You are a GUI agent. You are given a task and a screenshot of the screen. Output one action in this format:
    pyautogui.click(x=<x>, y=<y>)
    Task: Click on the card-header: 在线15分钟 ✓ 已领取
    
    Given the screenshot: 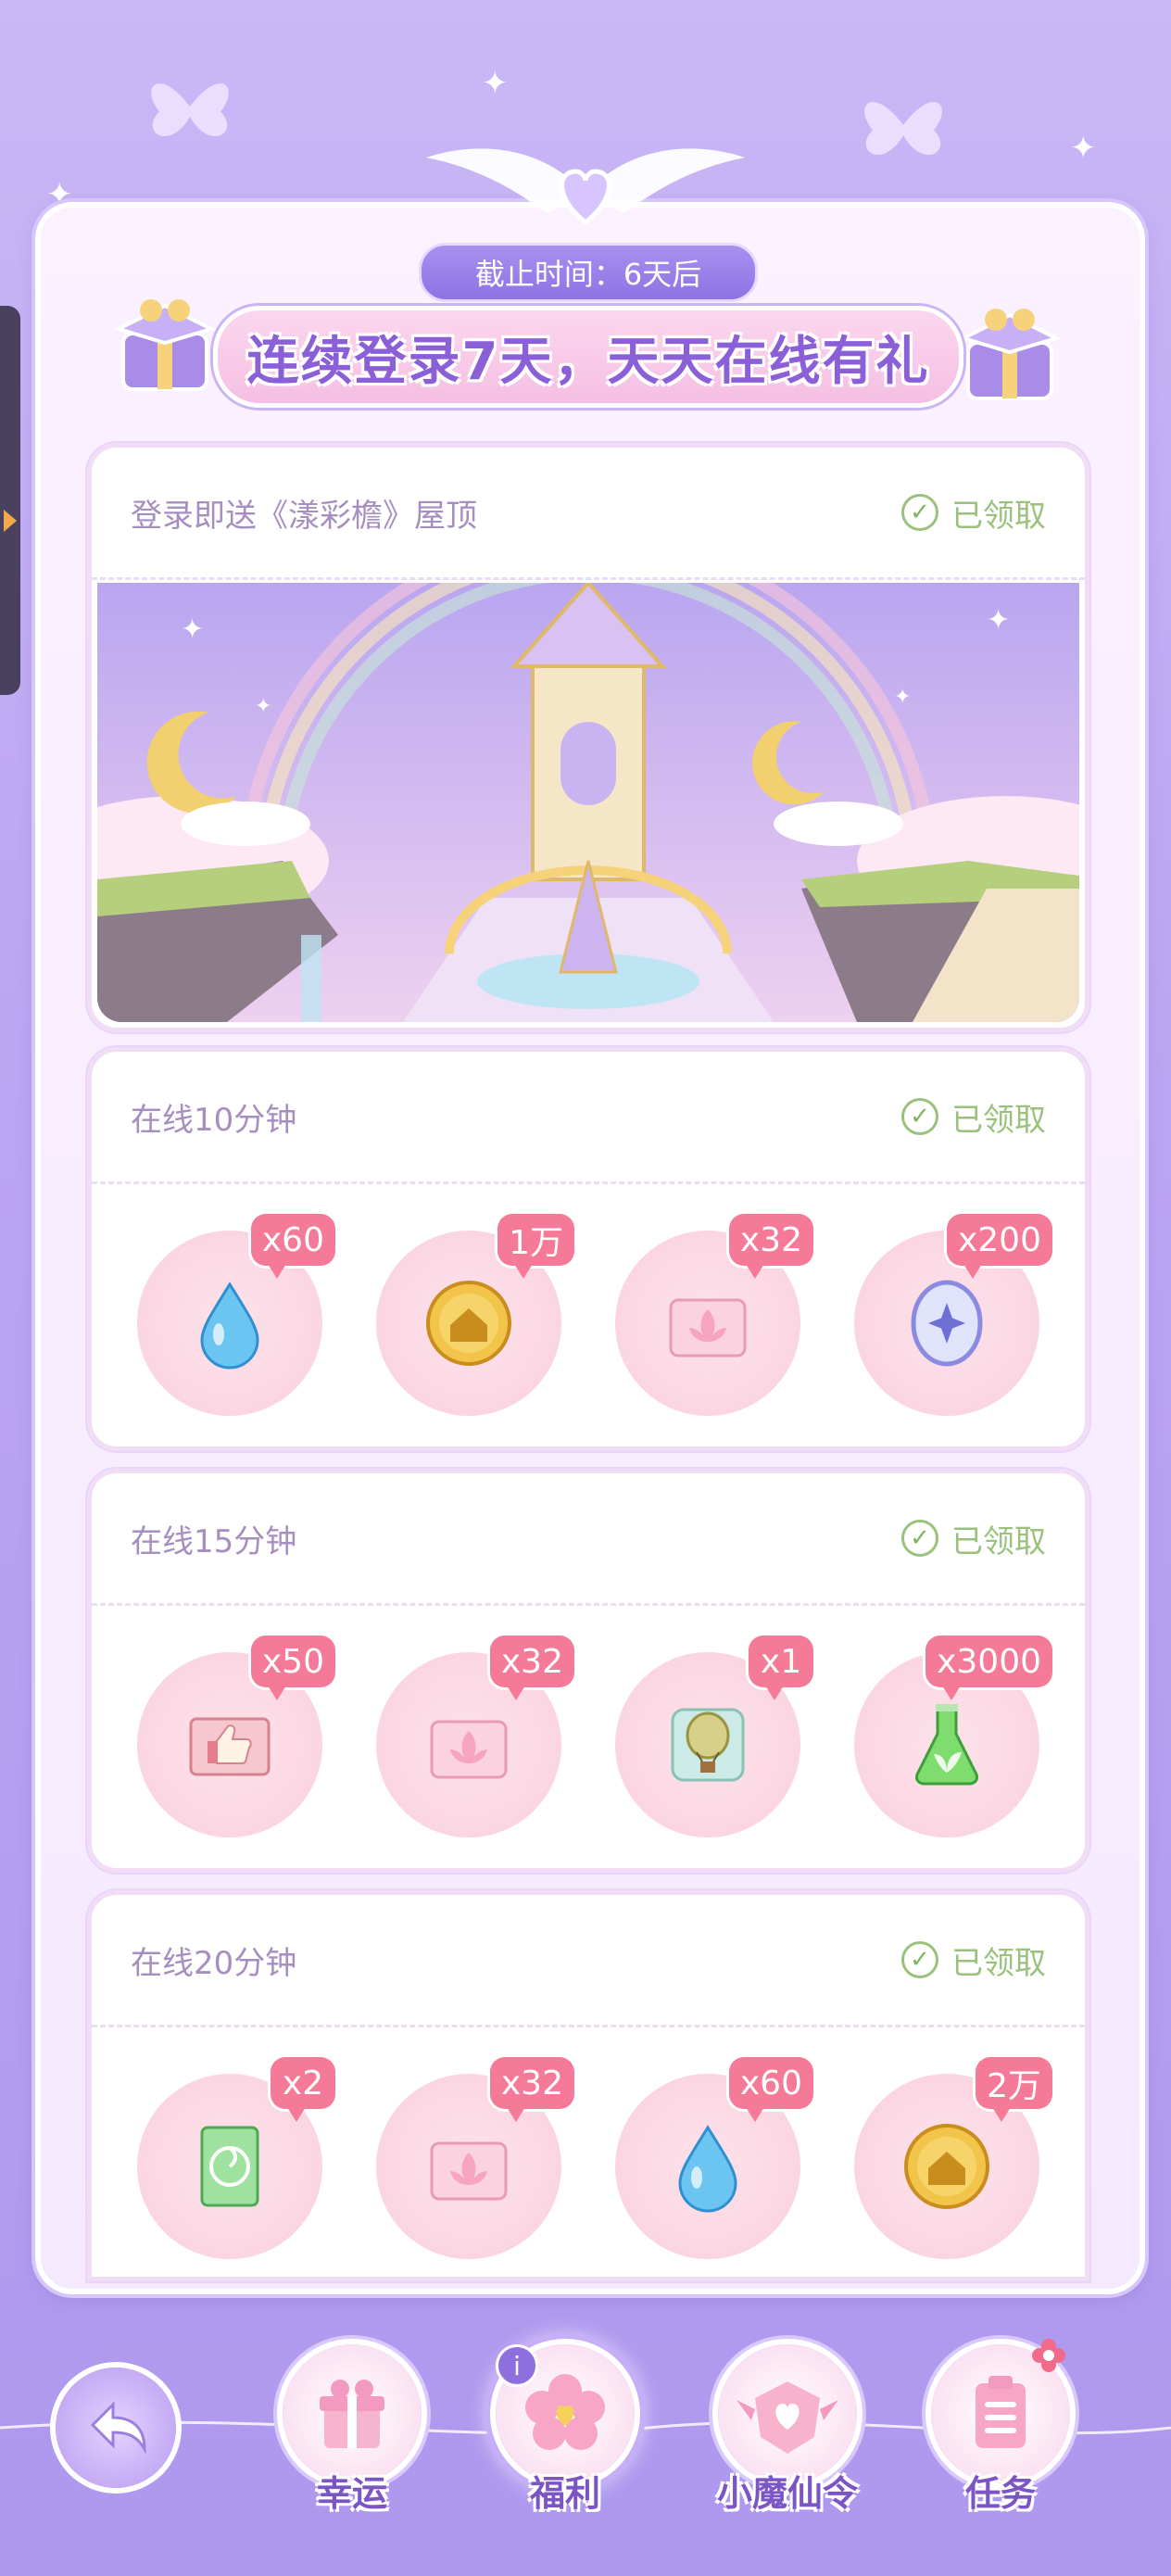 What is the action you would take?
    pyautogui.click(x=589, y=1539)
    